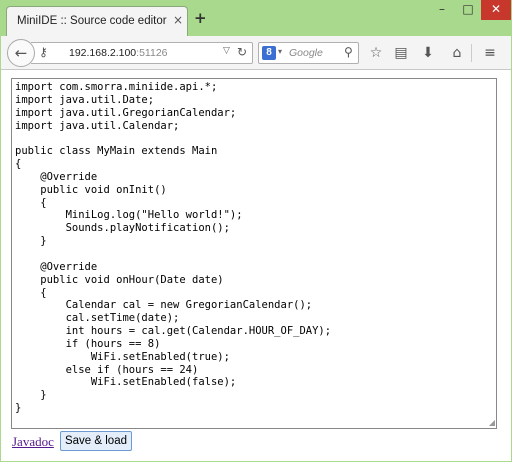  What do you see at coordinates (376, 53) in the screenshot?
I see `bookmark-star-icon: ☆` at bounding box center [376, 53].